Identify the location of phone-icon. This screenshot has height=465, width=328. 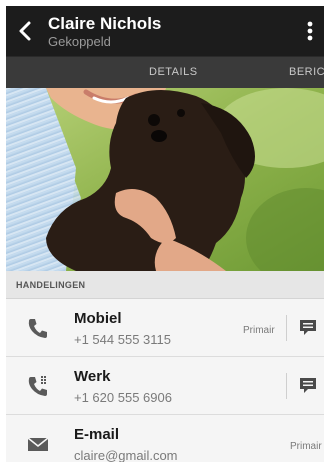
(37, 328).